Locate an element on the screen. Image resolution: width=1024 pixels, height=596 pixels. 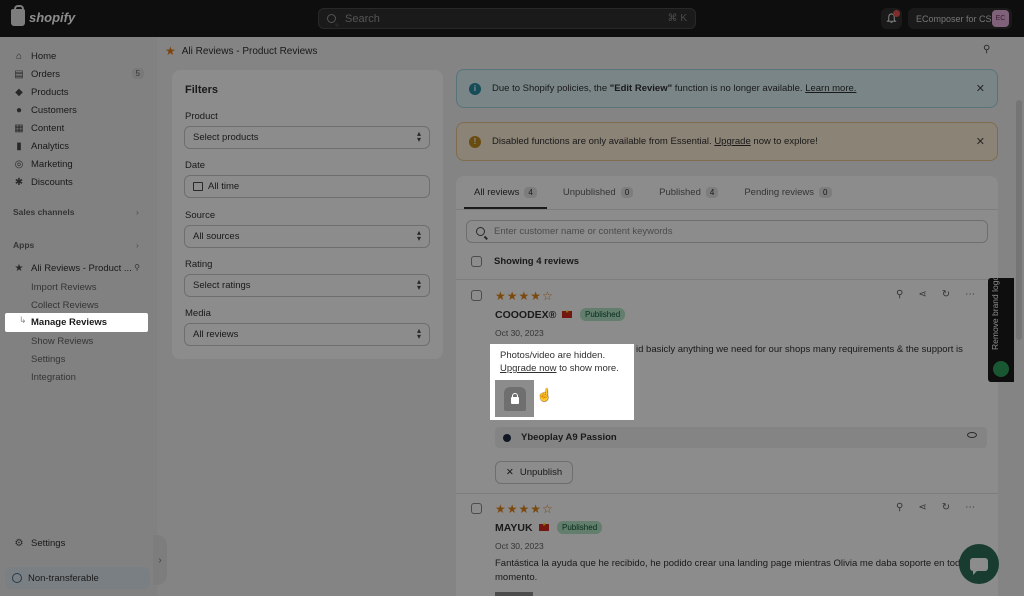
section-label: Apps is located at coordinates (24, 245).